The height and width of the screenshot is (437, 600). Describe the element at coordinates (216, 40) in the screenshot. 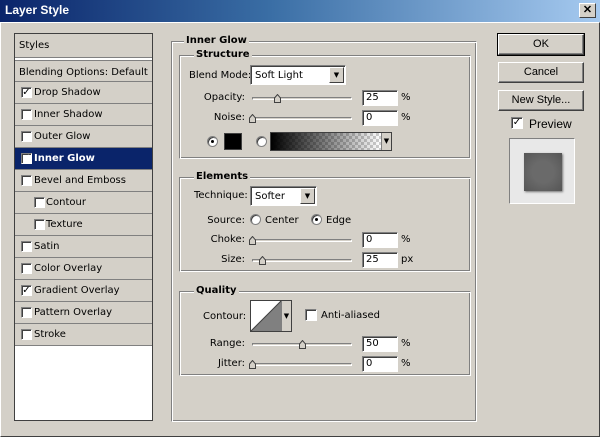

I see `inner-glow-title: Inner Glow` at that location.